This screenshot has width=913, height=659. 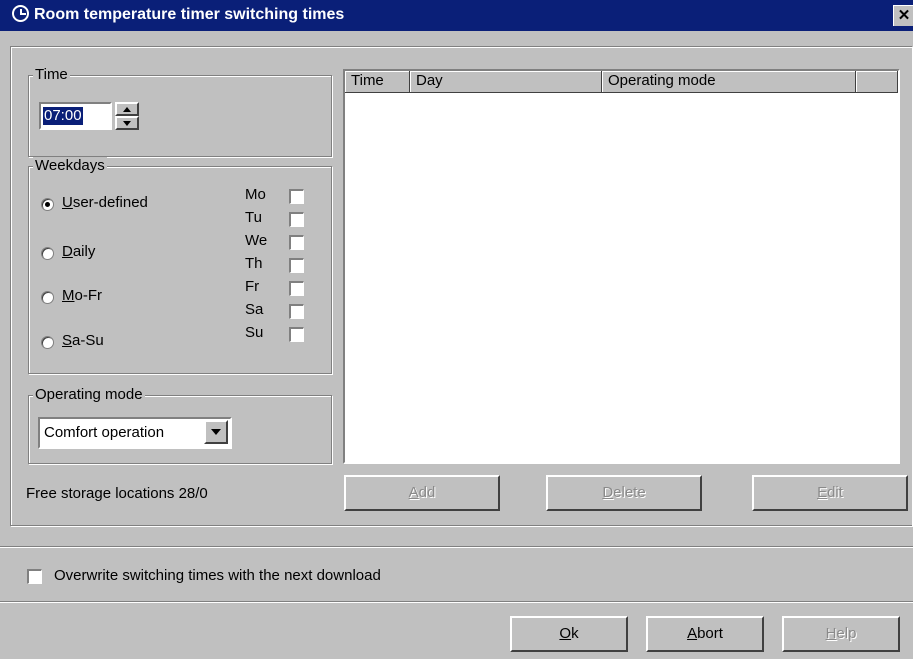 What do you see at coordinates (51, 74) in the screenshot?
I see `time-group-legend: Time` at bounding box center [51, 74].